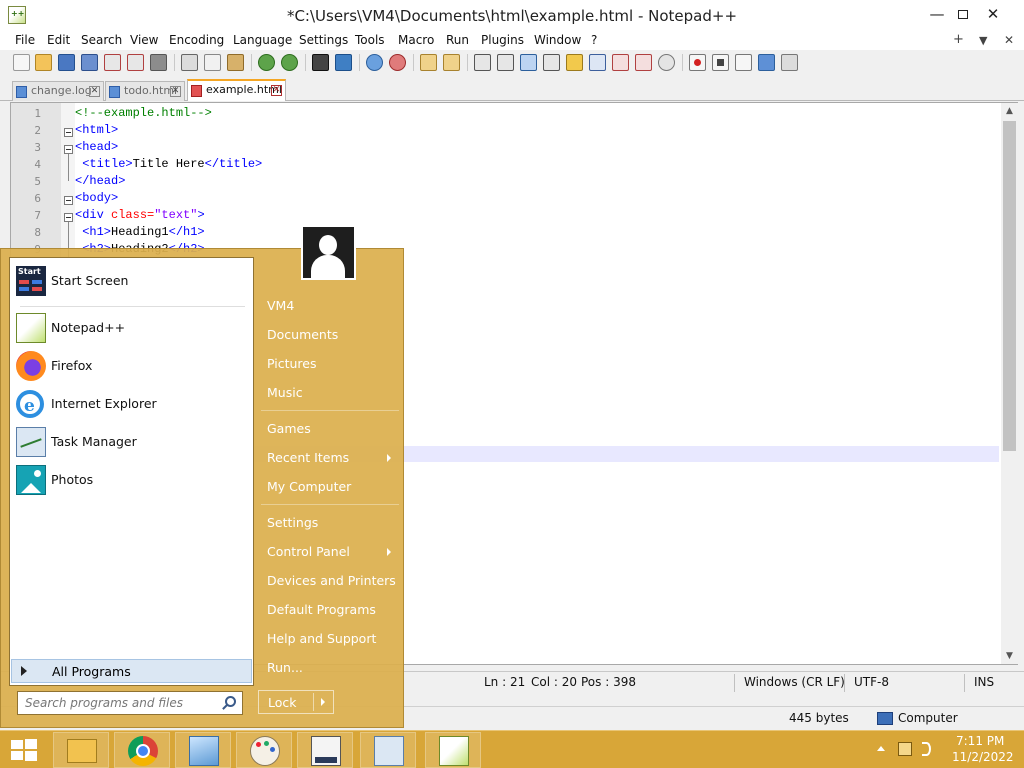 The width and height of the screenshot is (1024, 768). Describe the element at coordinates (230, 701) in the screenshot. I see `search-icon` at that location.